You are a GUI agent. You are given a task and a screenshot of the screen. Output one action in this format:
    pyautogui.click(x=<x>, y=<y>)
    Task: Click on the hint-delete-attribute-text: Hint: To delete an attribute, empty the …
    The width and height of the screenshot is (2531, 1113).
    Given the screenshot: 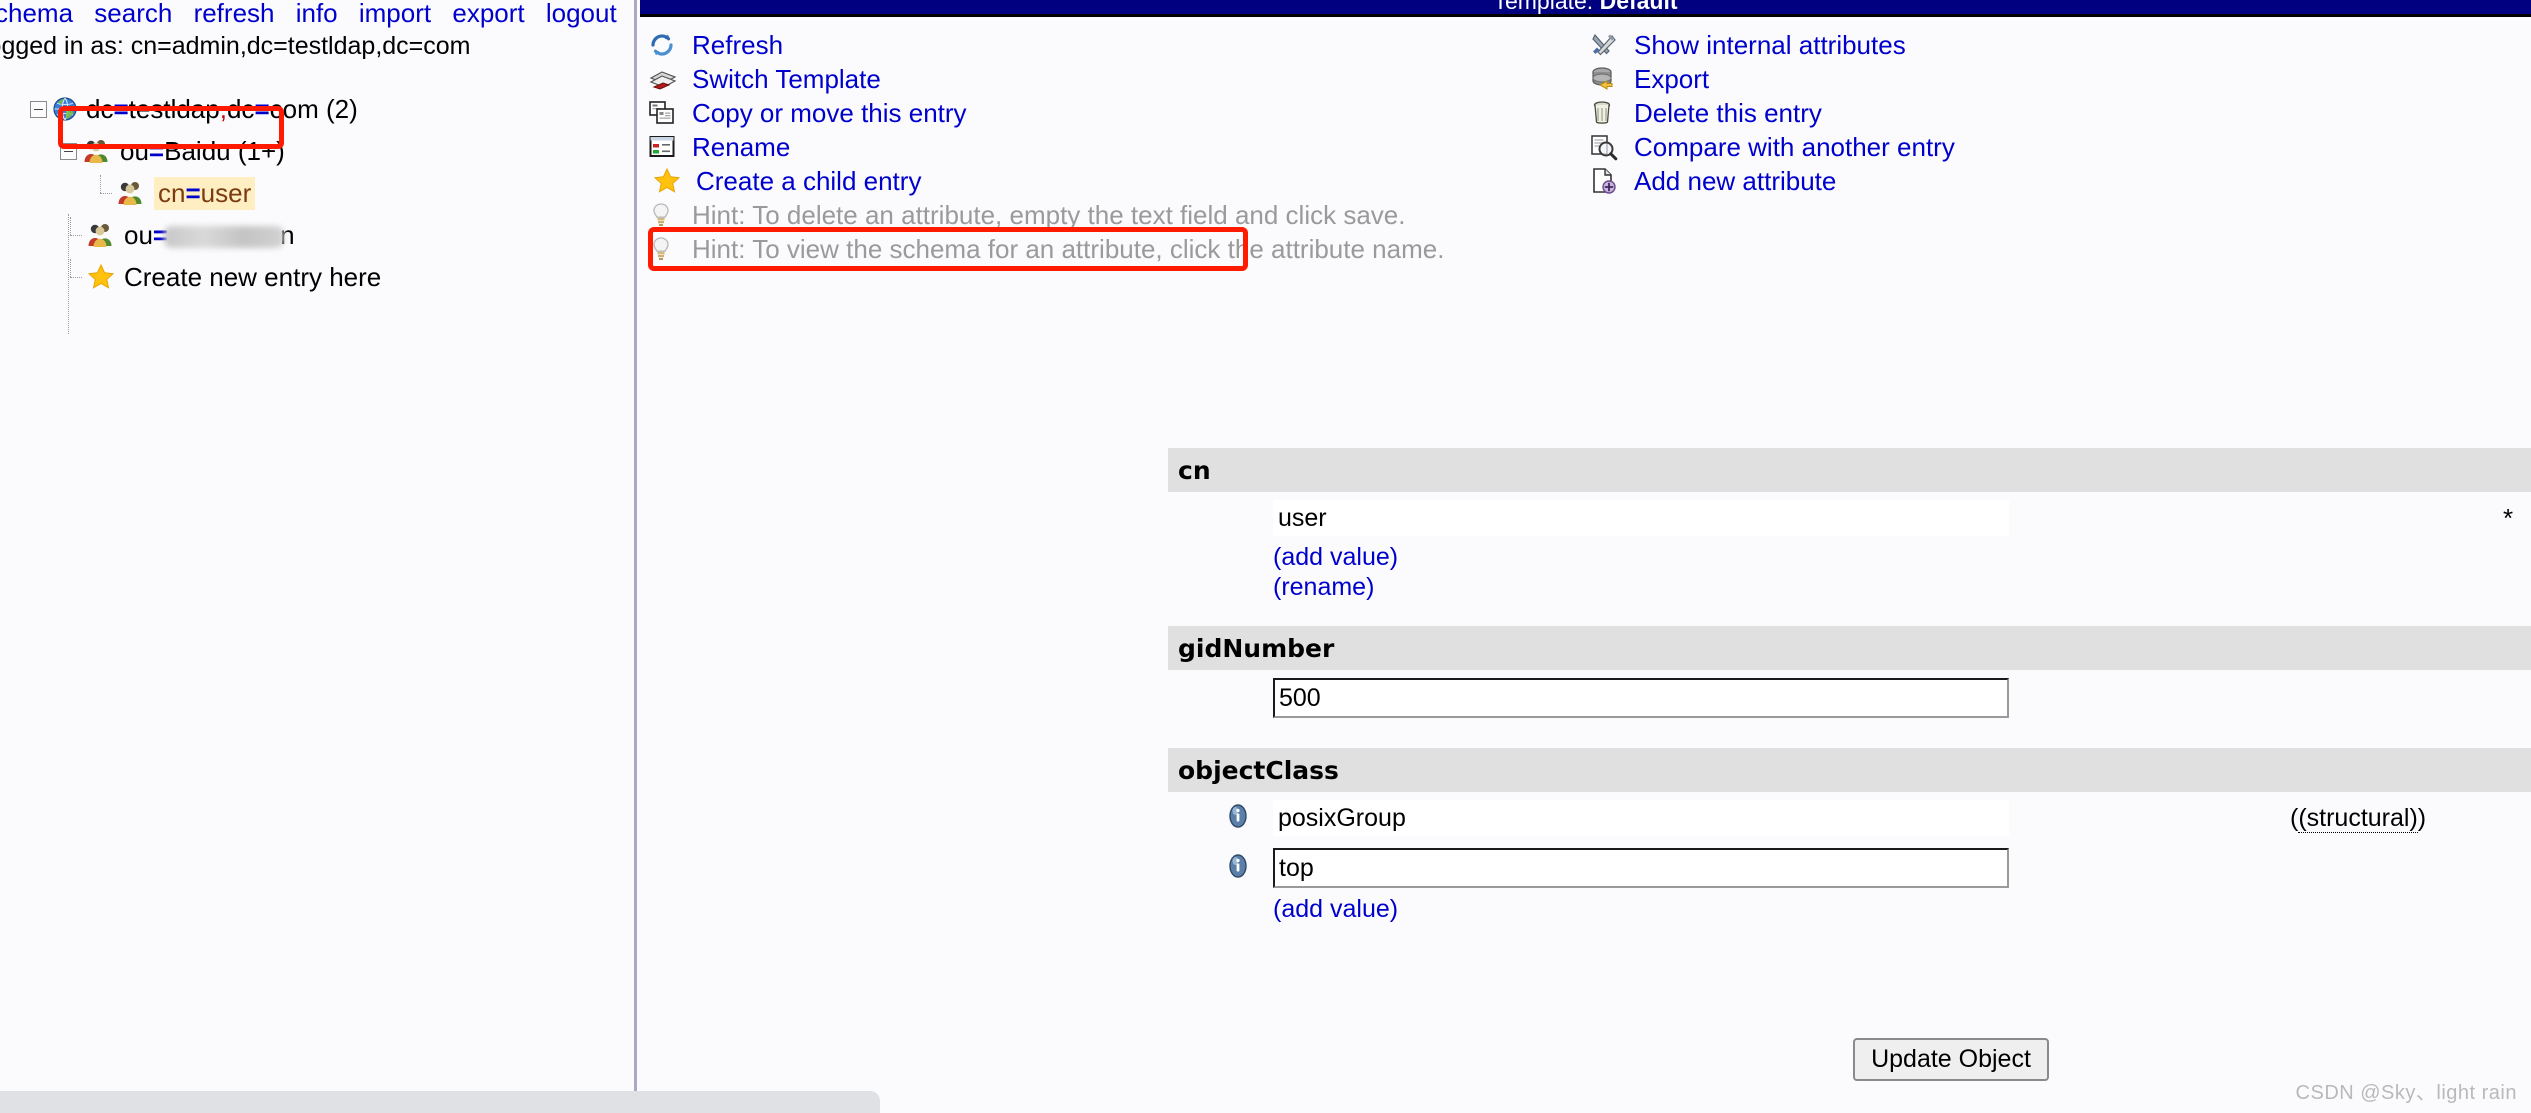 What is the action you would take?
    pyautogui.click(x=1049, y=214)
    